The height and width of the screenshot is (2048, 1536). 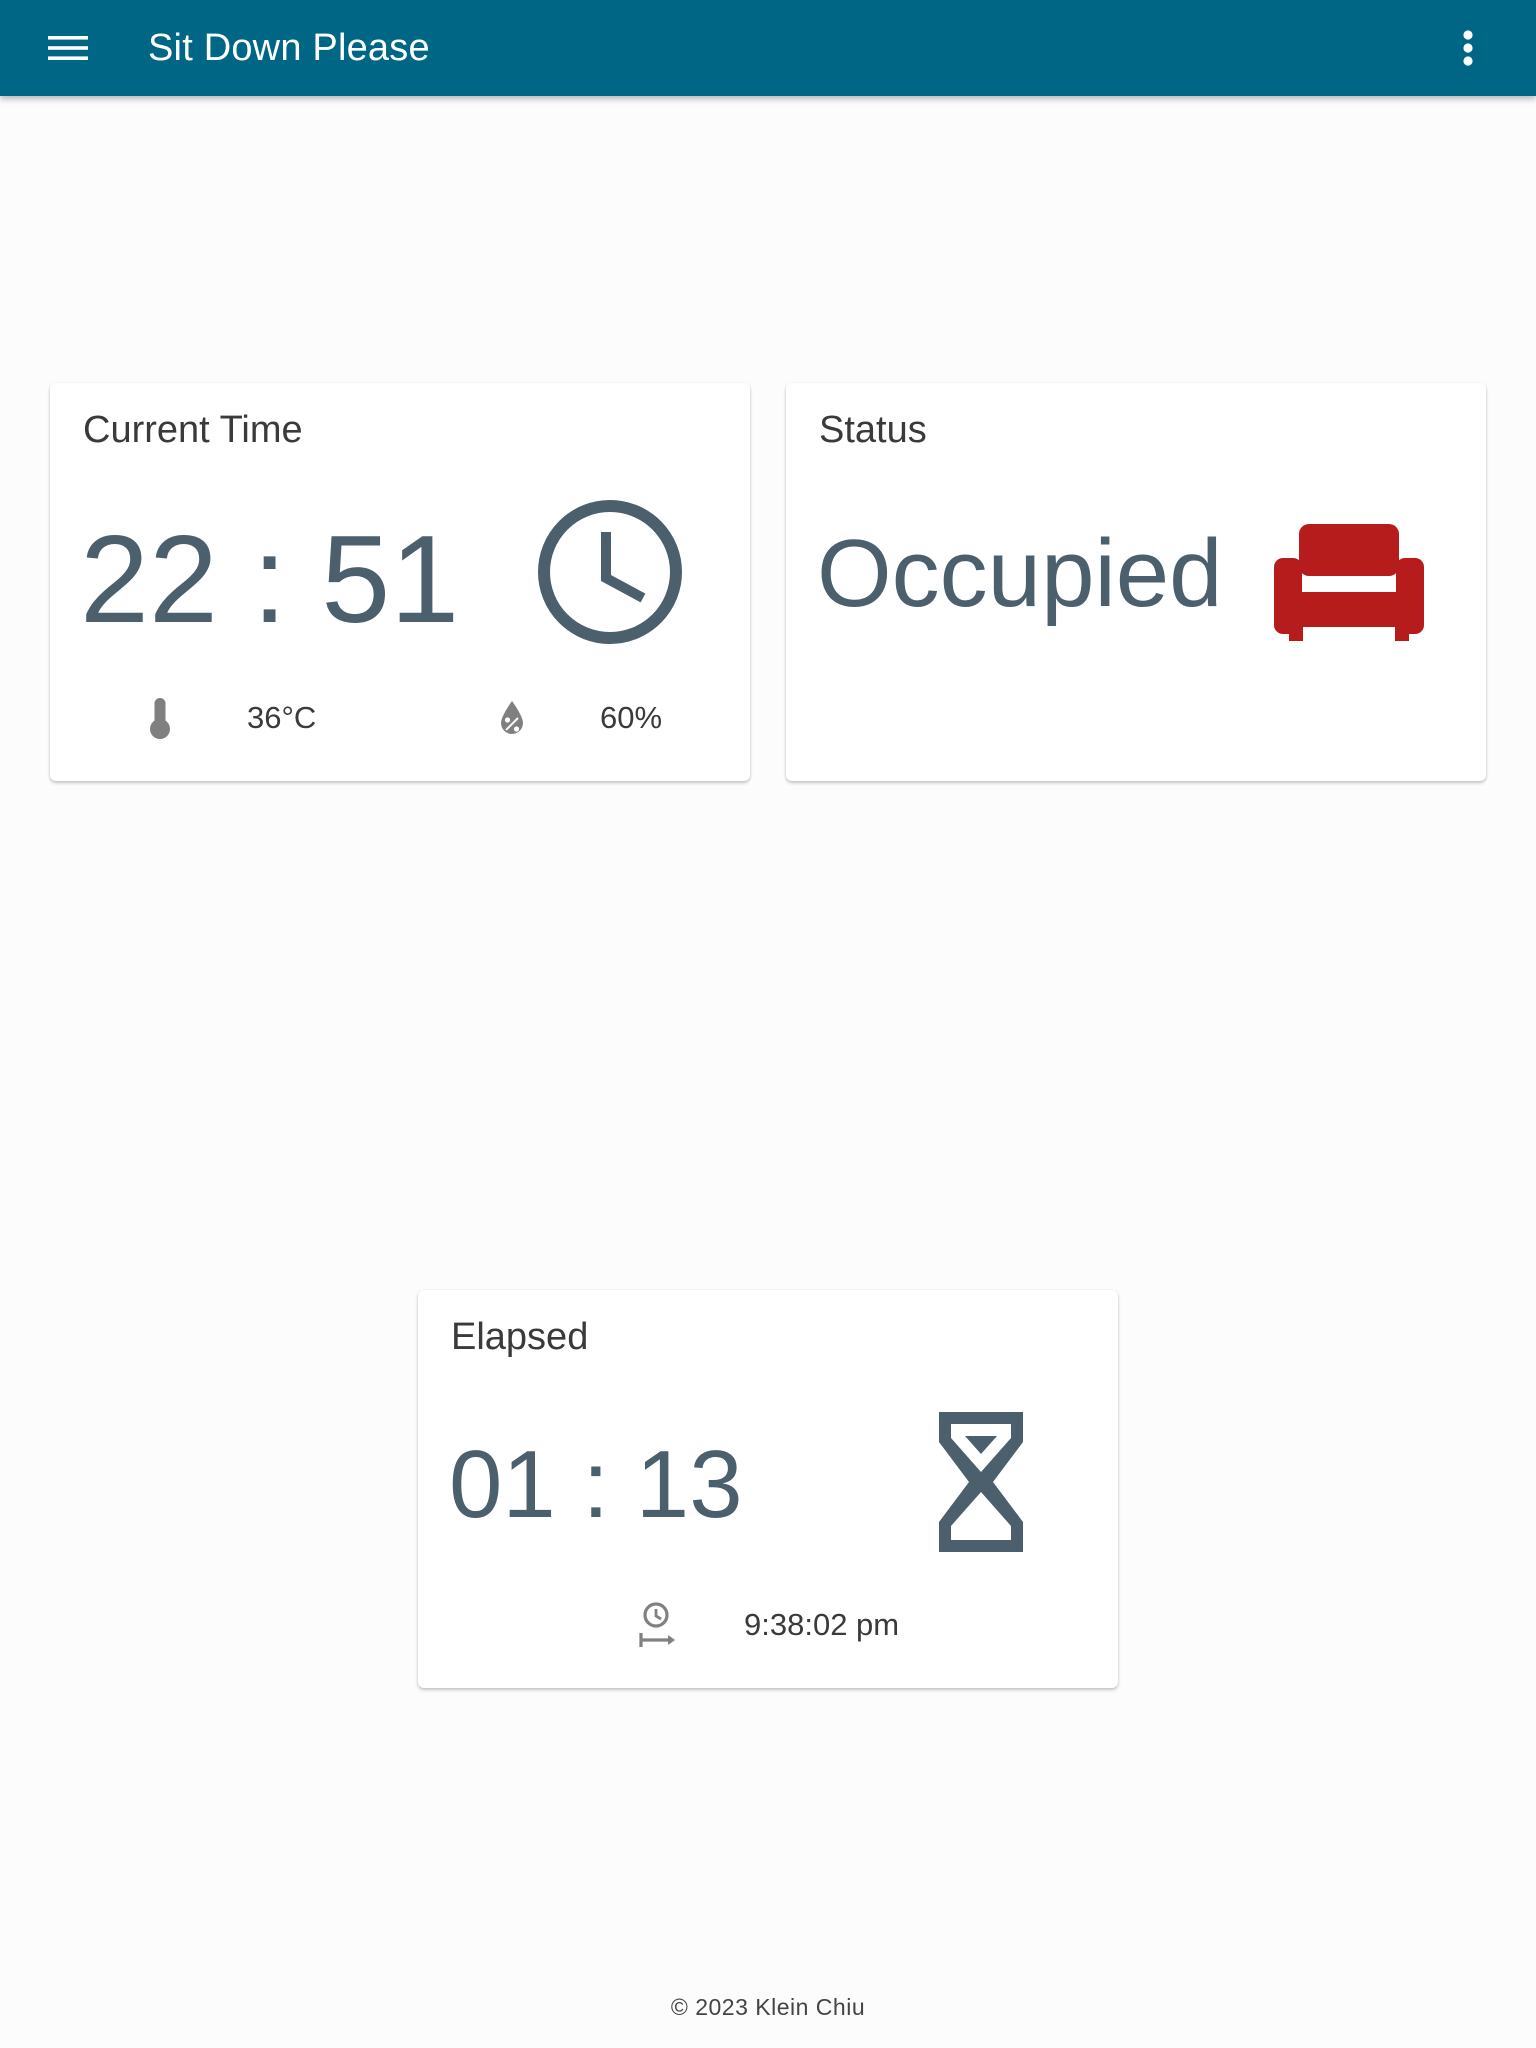 I want to click on menu-icon, so click(x=68, y=48).